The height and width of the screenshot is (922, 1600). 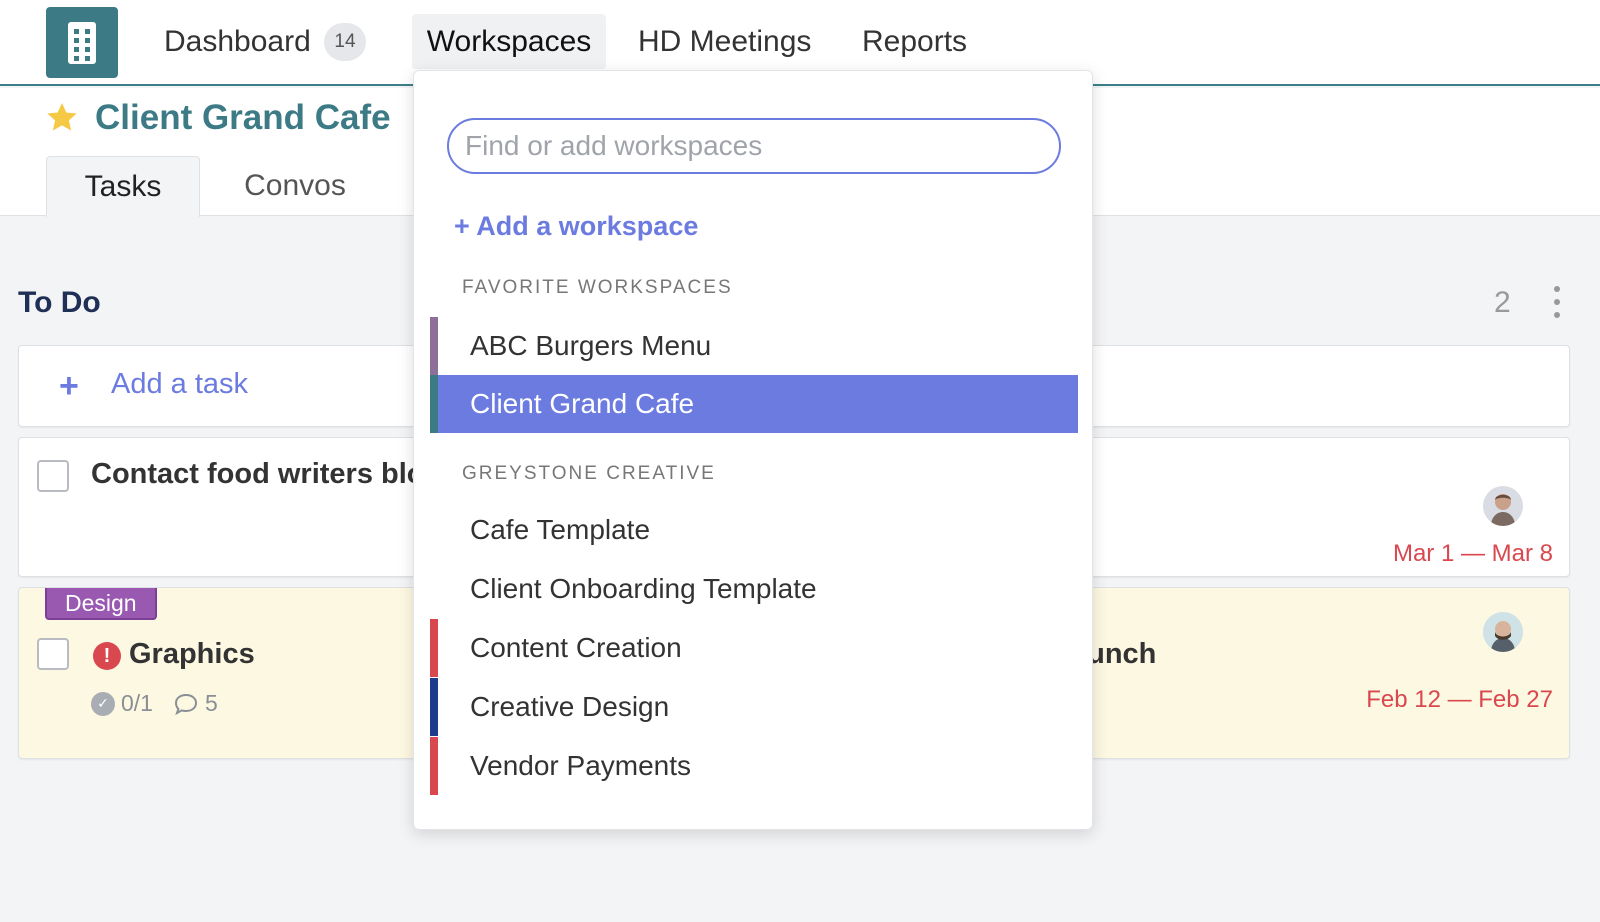 What do you see at coordinates (724, 41) in the screenshot?
I see `nav-hd-meetings: HD Meetings` at bounding box center [724, 41].